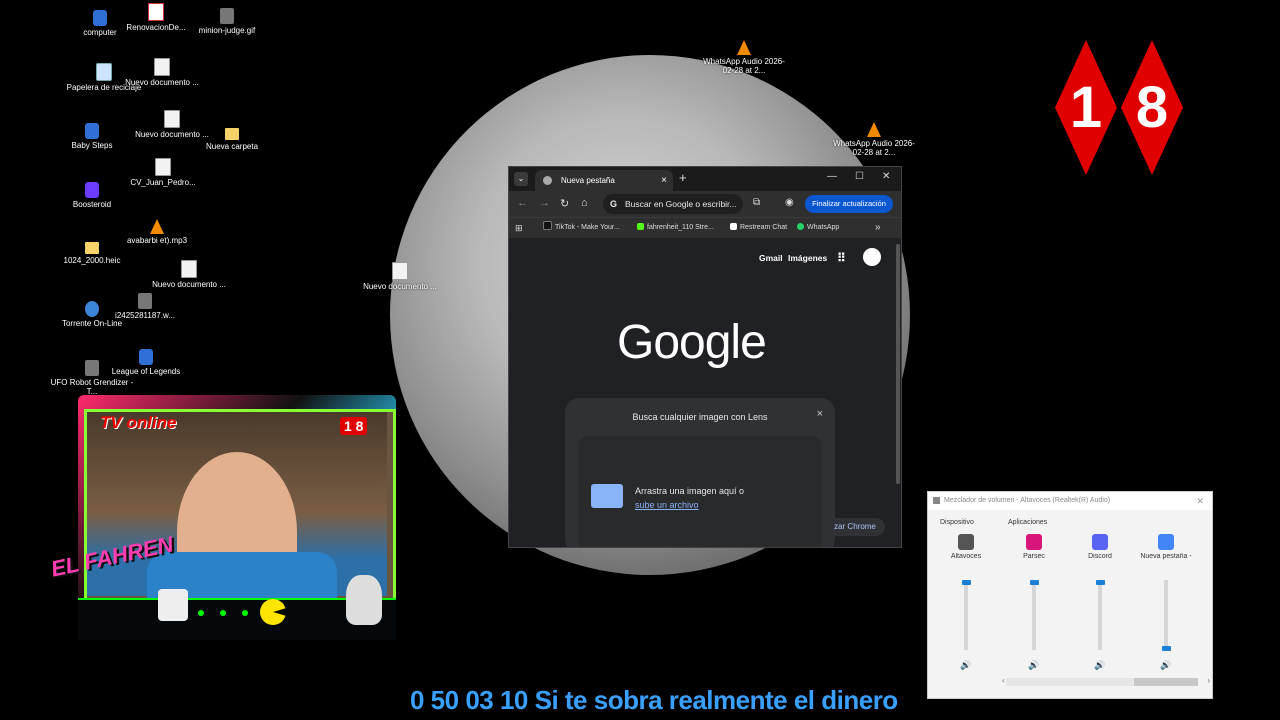 The height and width of the screenshot is (720, 1280). I want to click on desktop-icon: Boosteroid, so click(92, 195).